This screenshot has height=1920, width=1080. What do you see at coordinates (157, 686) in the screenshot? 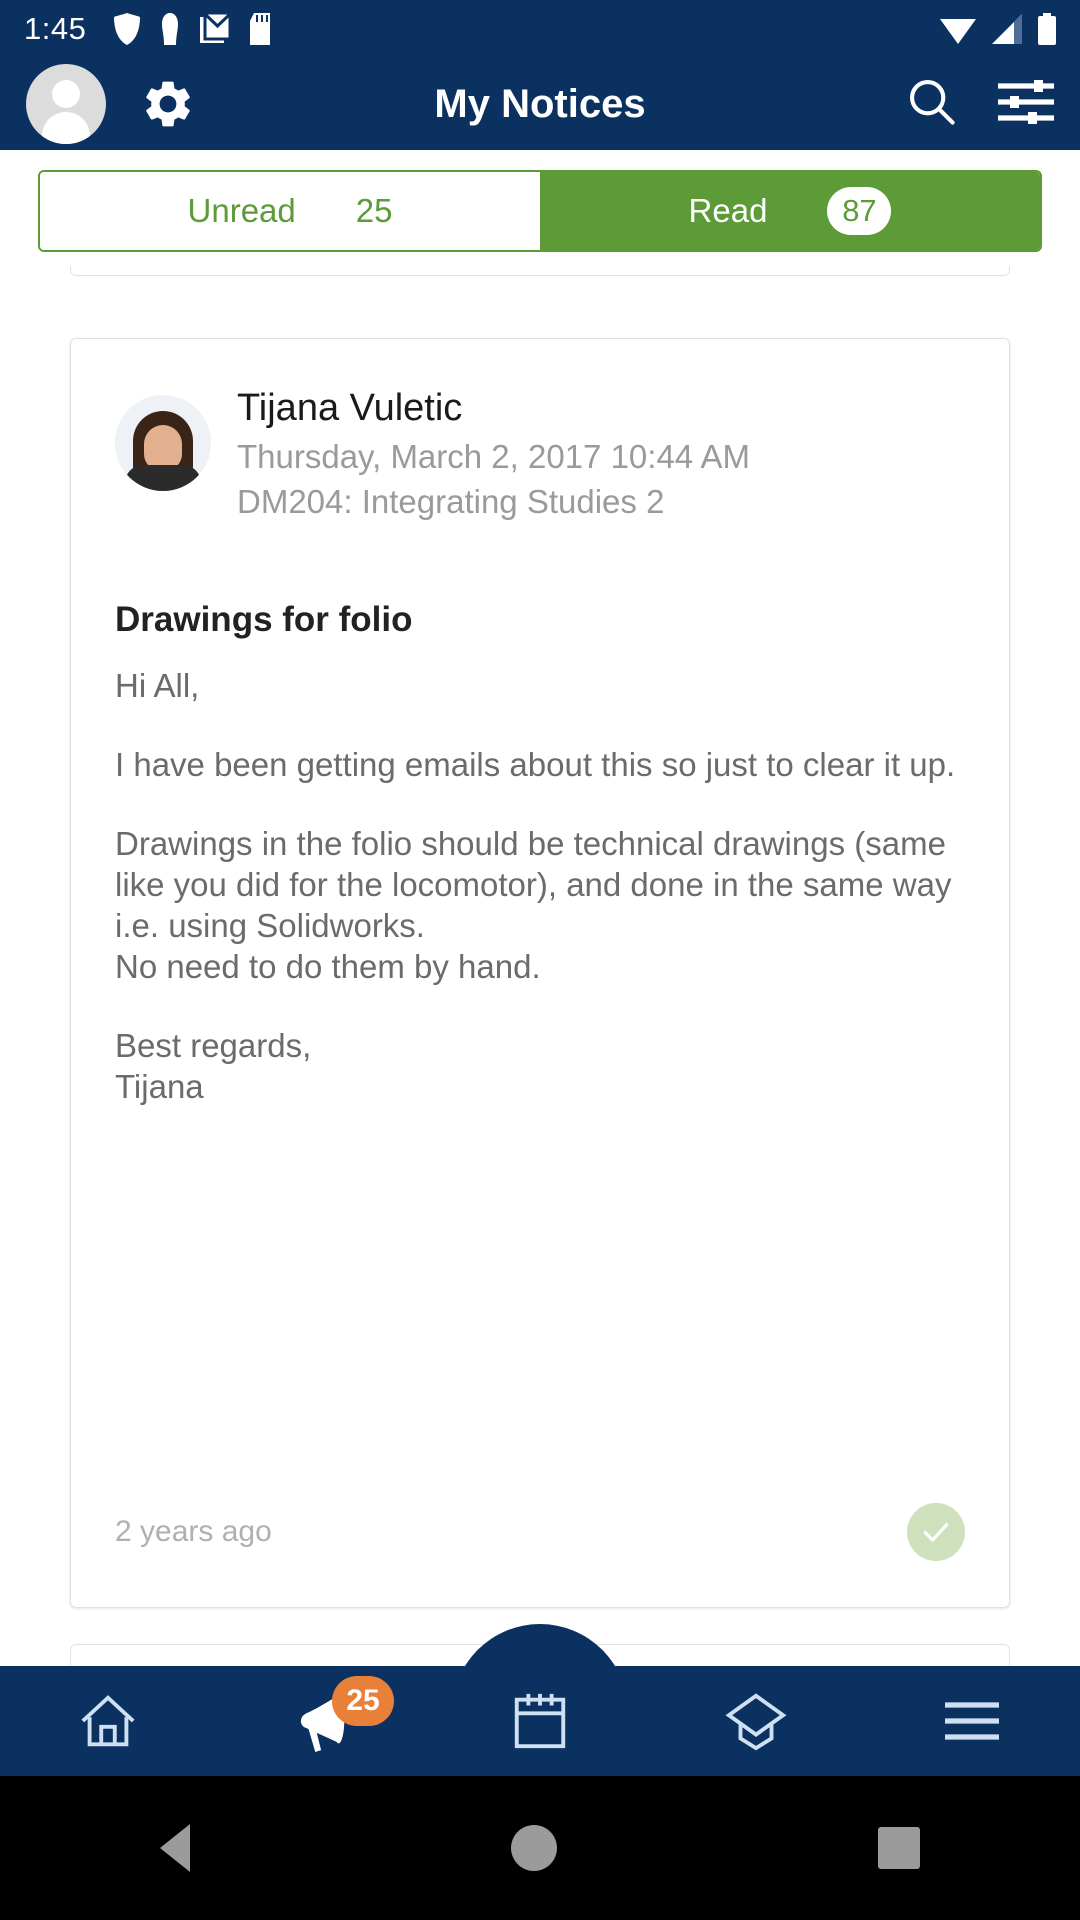
I see `notice-body-line: Hi All,` at bounding box center [157, 686].